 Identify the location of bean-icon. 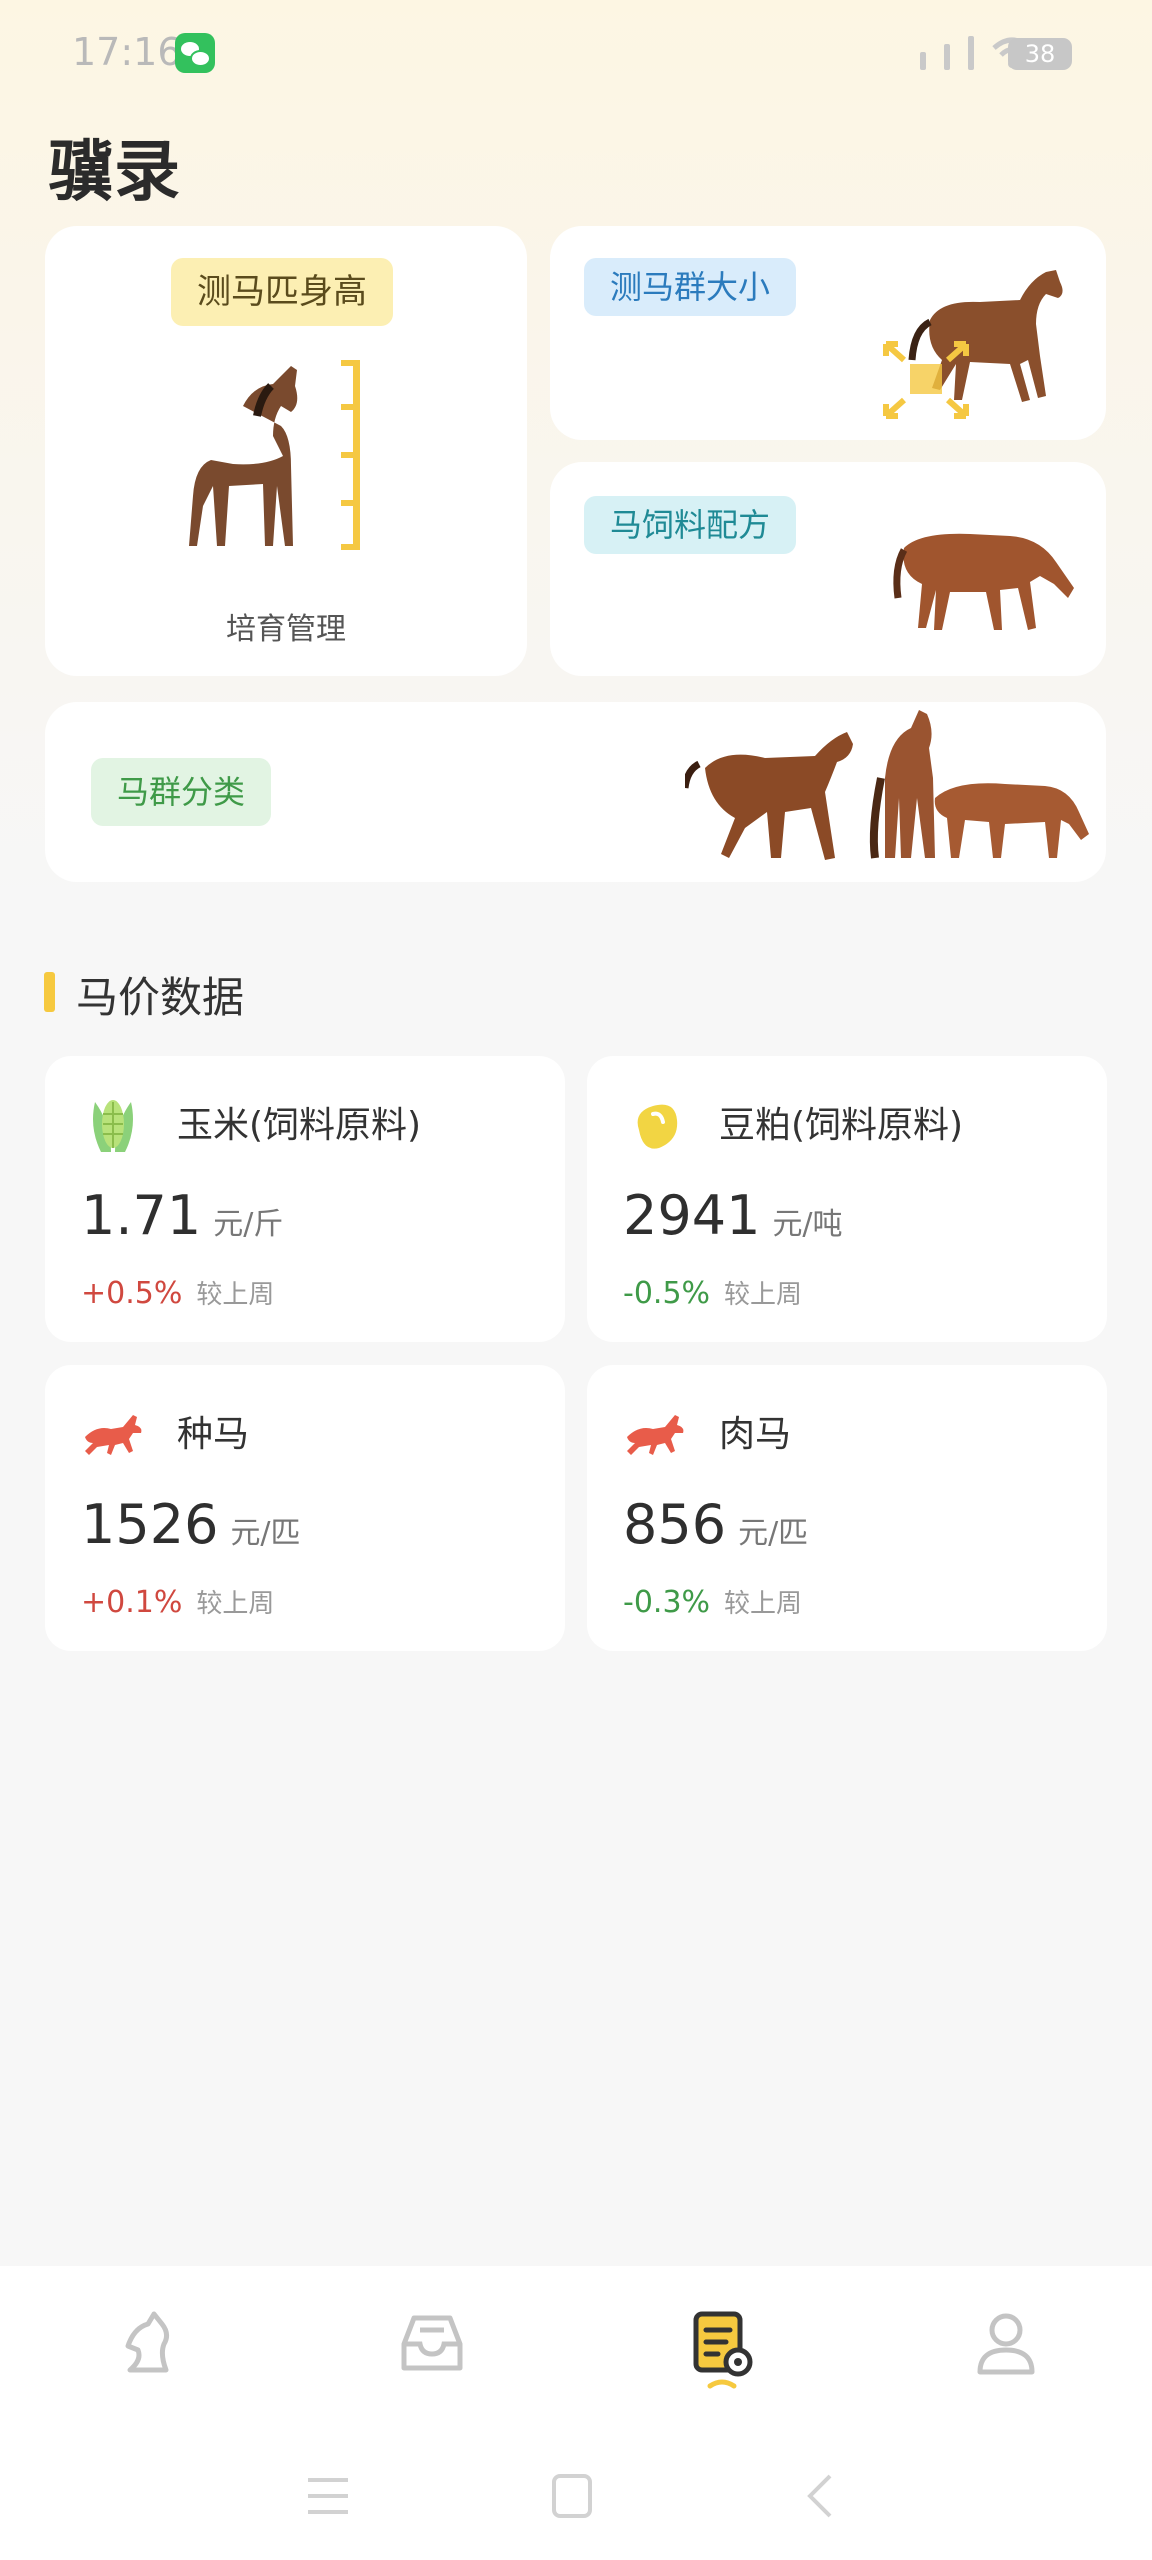
(657, 1126).